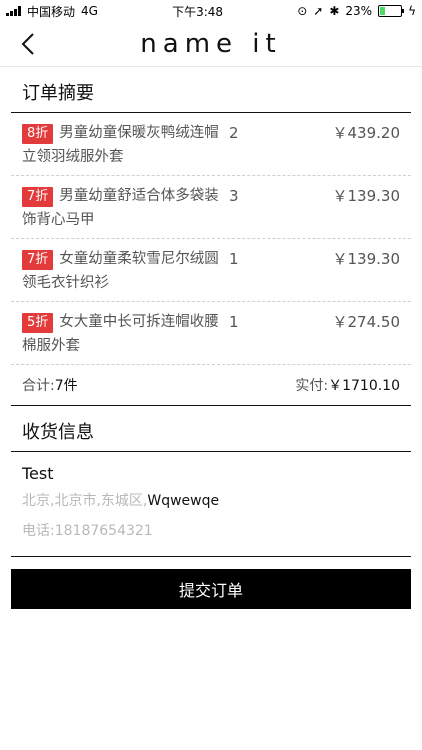  What do you see at coordinates (198, 11) in the screenshot?
I see `clock: 下午3:48` at bounding box center [198, 11].